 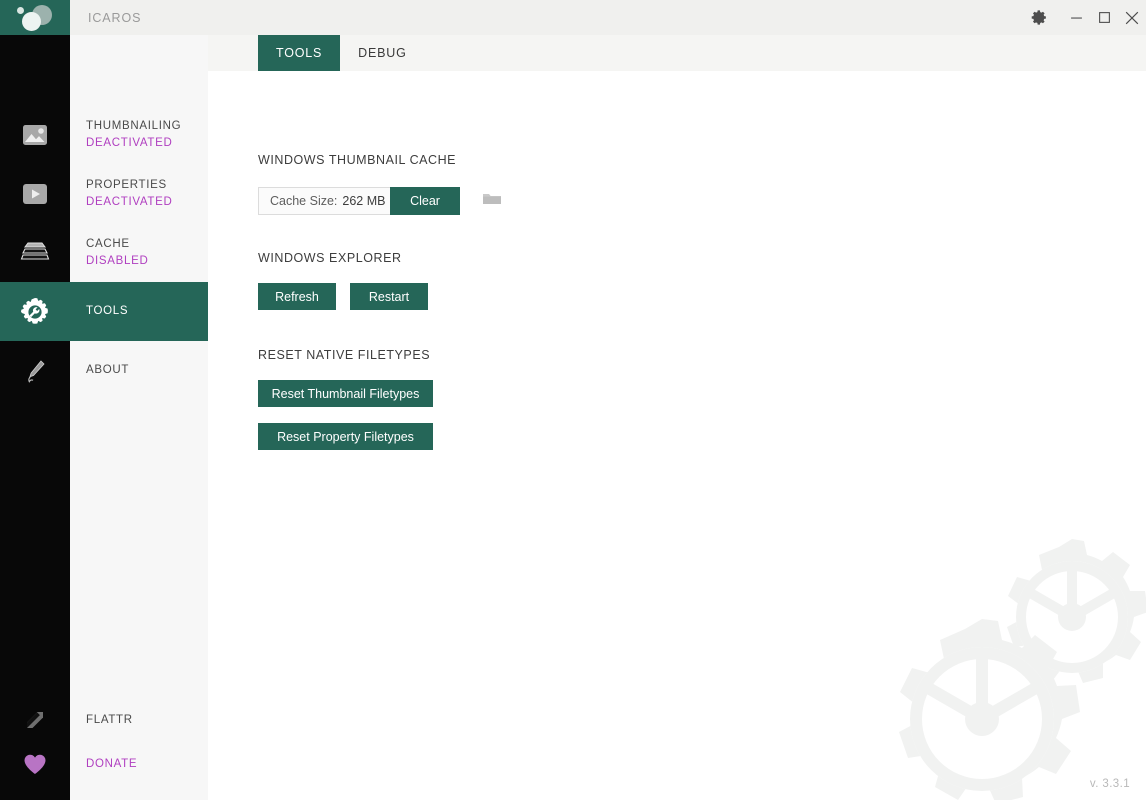 What do you see at coordinates (345, 393) in the screenshot?
I see `reset-thumbnail-filetypes-button: Reset Thumbnail Filetypes` at bounding box center [345, 393].